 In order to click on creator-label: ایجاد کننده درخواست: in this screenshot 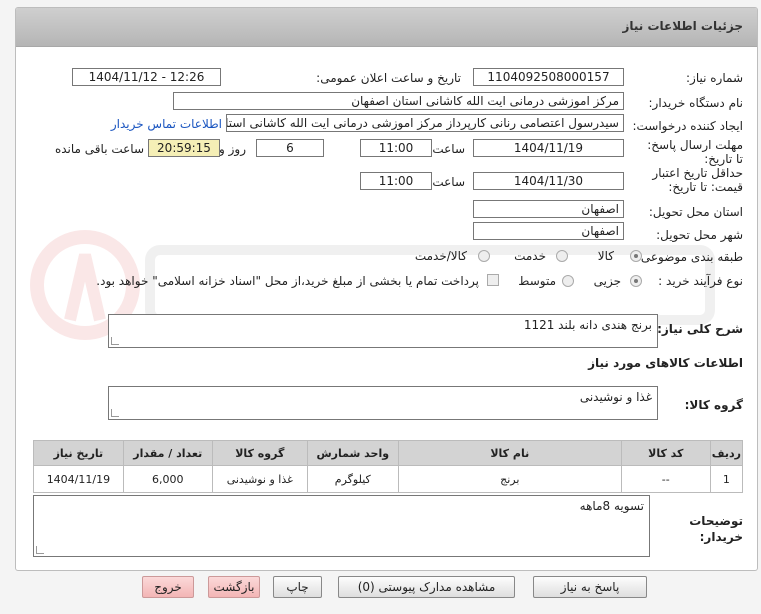, I will do `click(687, 126)`.